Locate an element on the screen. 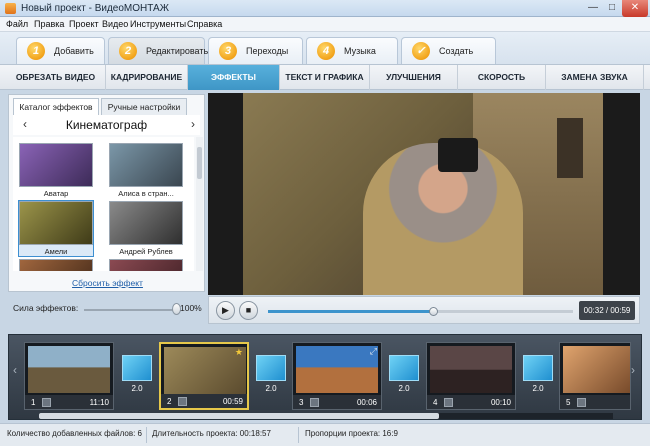  effect-label: Амели is located at coordinates (56, 251).